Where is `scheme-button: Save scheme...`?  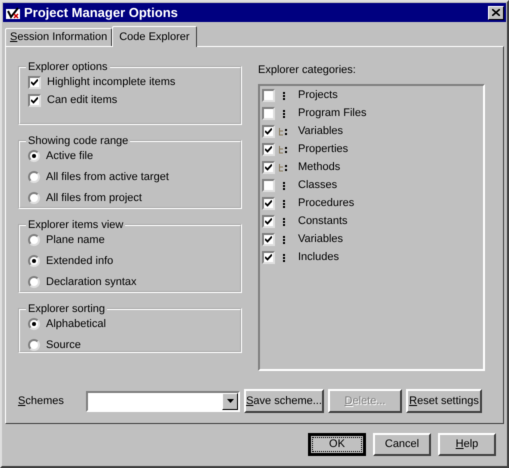
scheme-button: Save scheme... is located at coordinates (284, 401).